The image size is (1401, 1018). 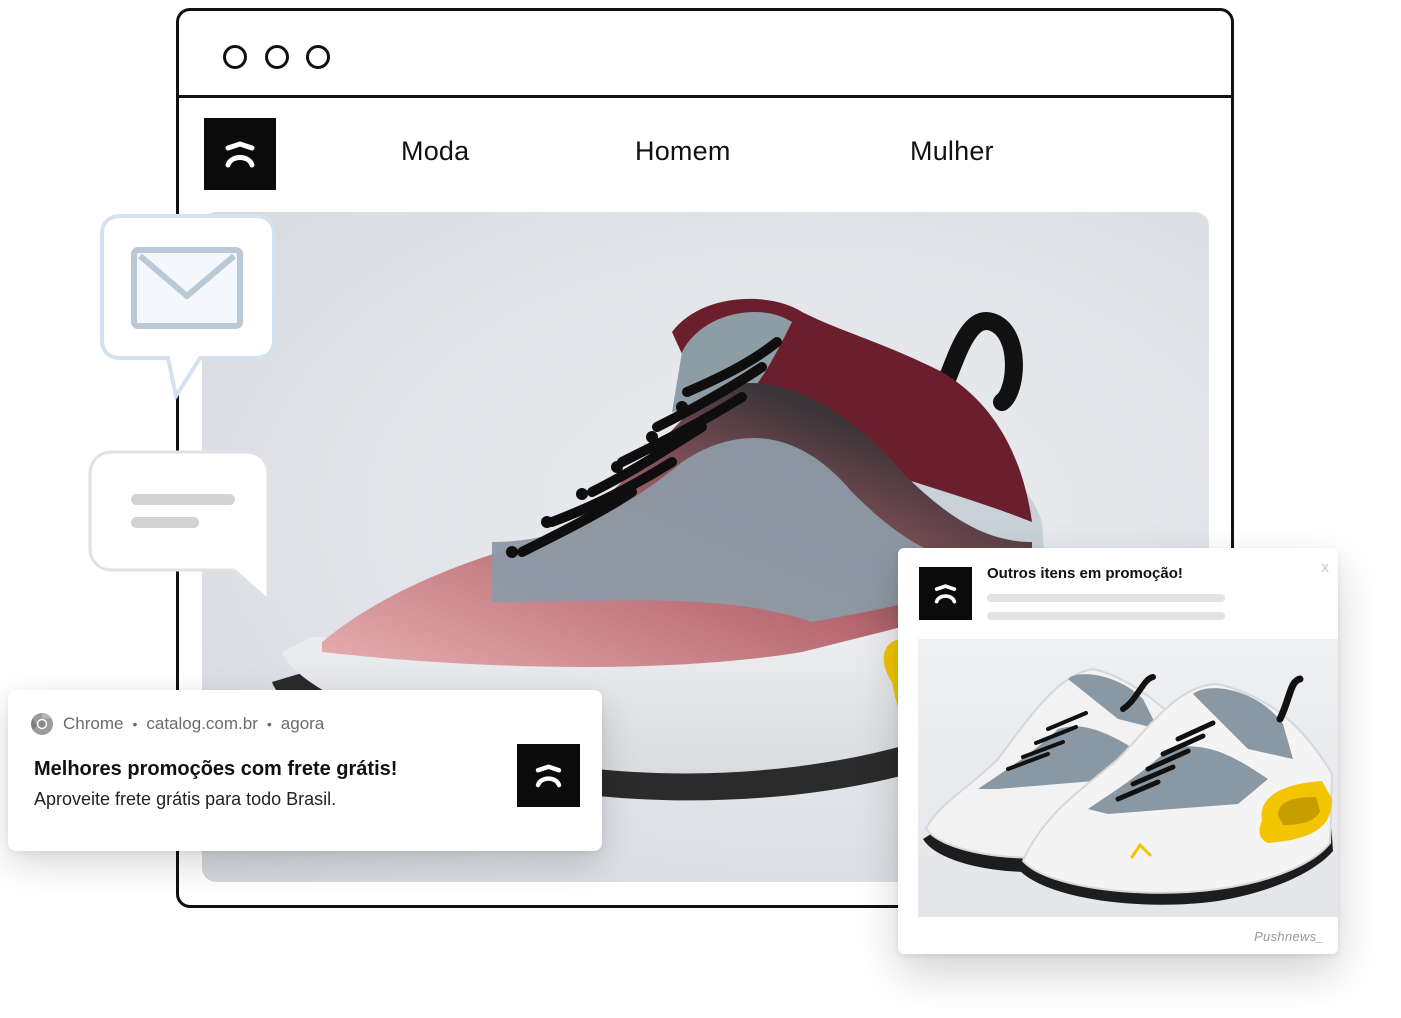 I want to click on notification-brand-logo, so click(x=548, y=775).